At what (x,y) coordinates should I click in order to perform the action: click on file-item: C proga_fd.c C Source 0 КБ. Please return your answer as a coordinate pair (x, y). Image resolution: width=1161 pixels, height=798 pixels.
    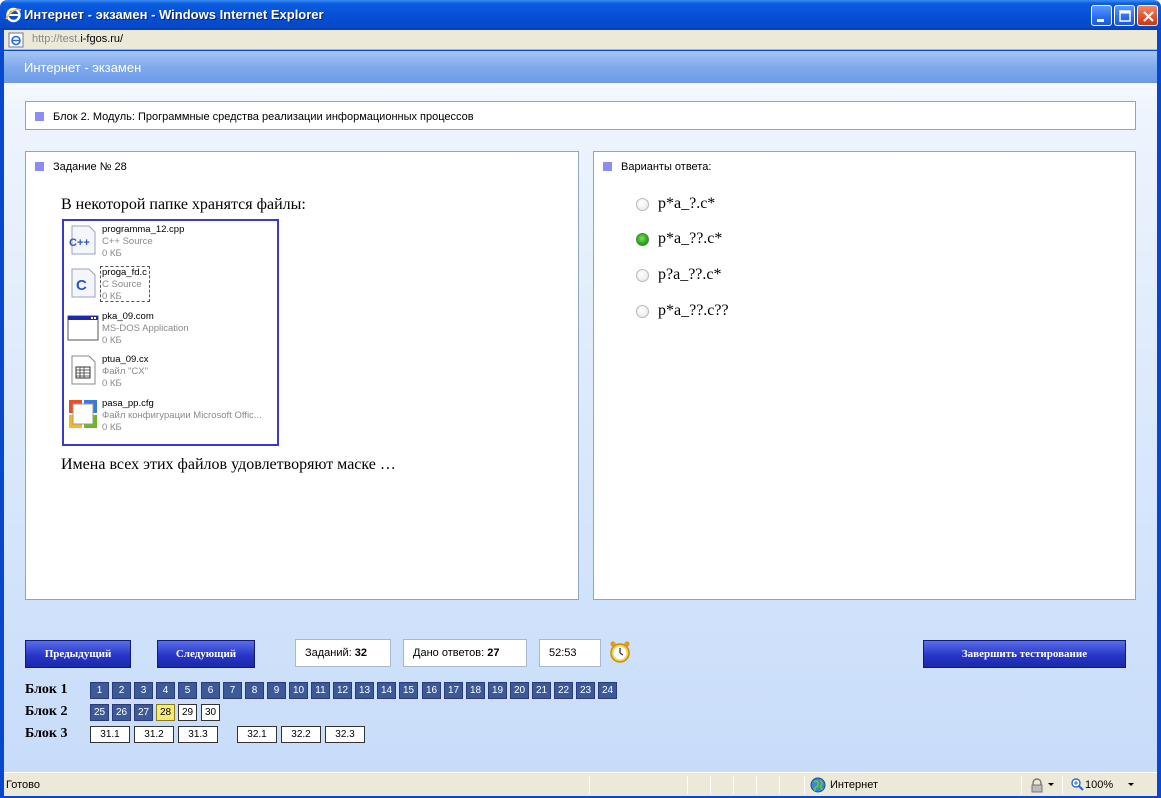
    Looking at the image, I should click on (170, 286).